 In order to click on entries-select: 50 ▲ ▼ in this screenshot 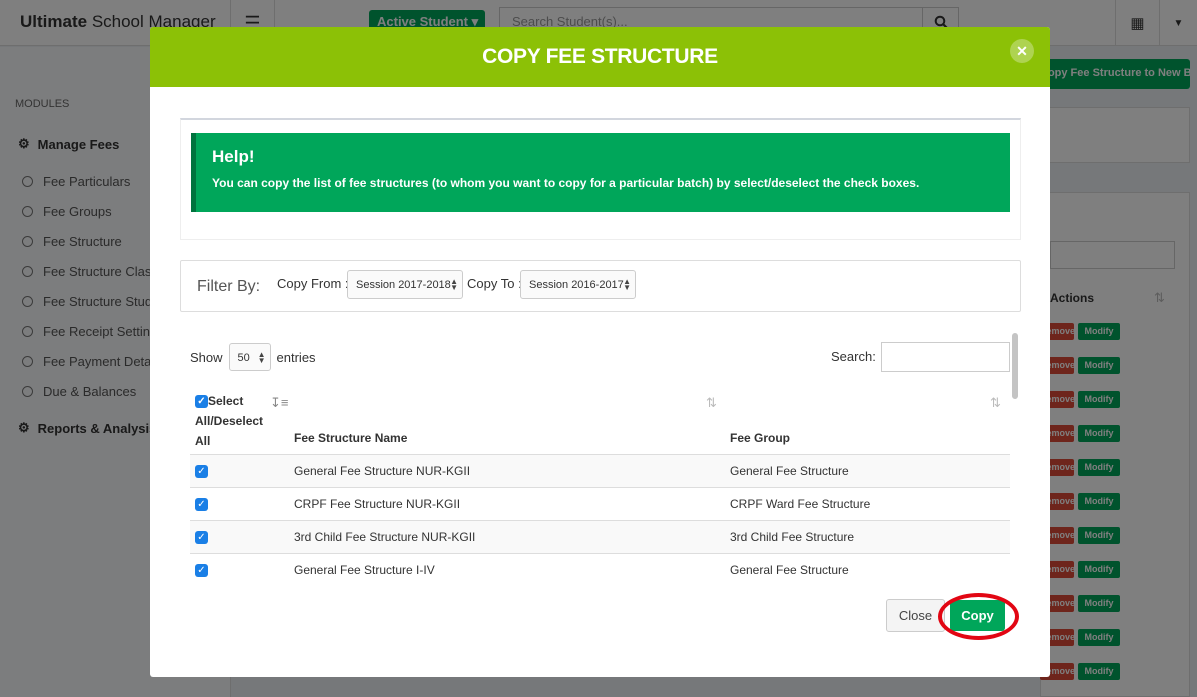, I will do `click(249, 357)`.